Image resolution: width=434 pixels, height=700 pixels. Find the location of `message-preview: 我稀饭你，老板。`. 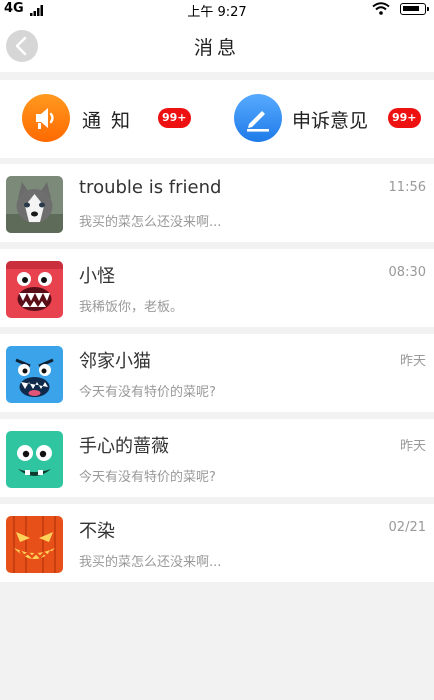

message-preview: 我稀饭你，老板。 is located at coordinates (131, 307).